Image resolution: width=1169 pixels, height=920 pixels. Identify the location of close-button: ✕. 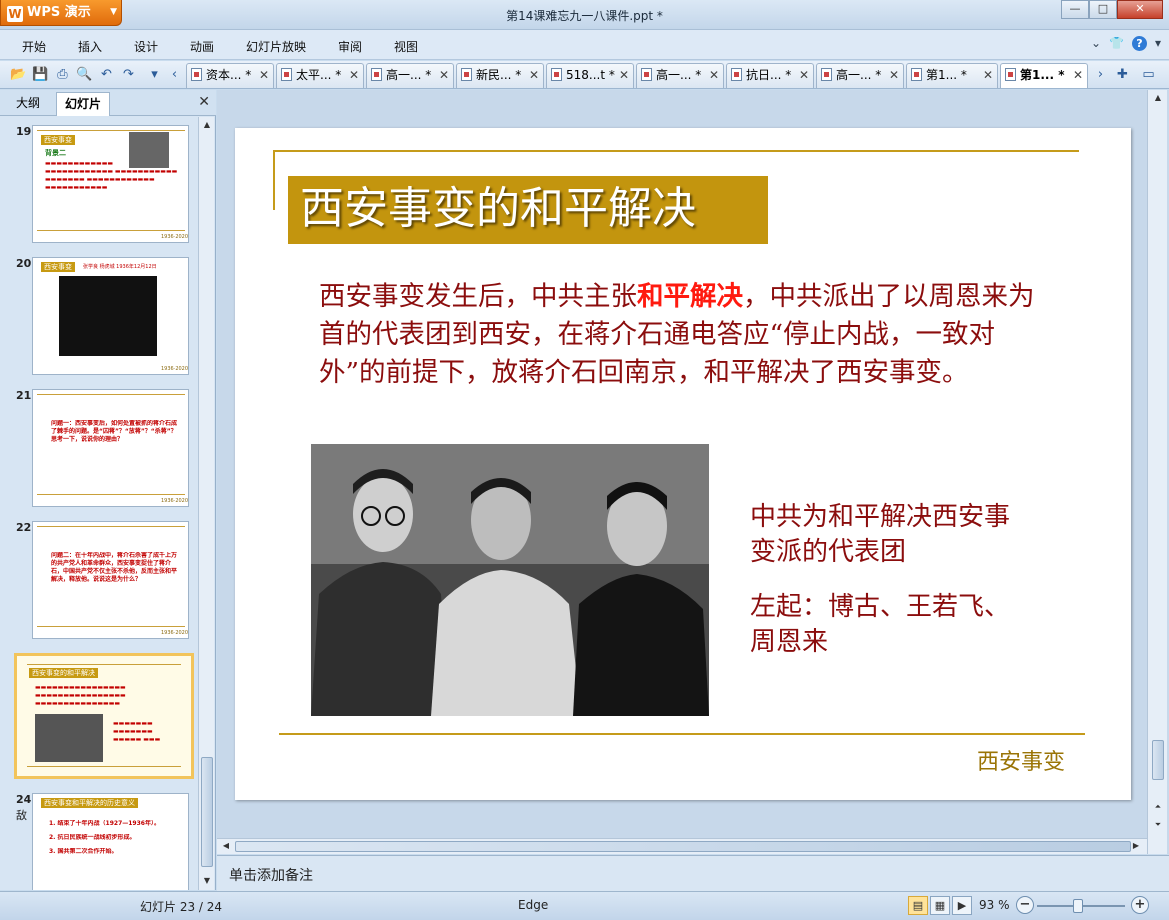
(1140, 9).